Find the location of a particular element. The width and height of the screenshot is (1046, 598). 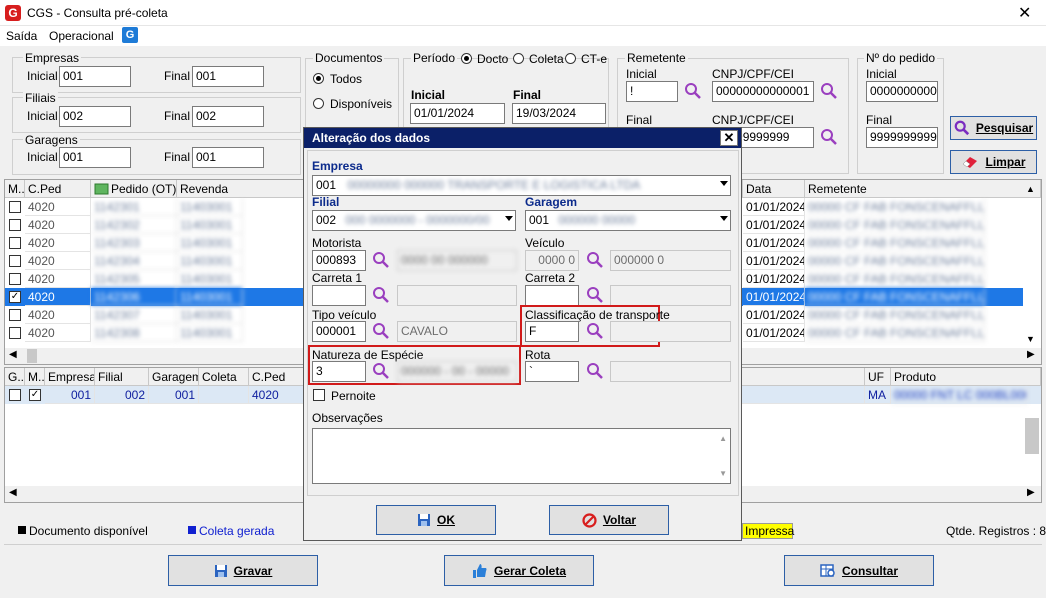

filiais-inicial-input: 002 is located at coordinates (95, 116).